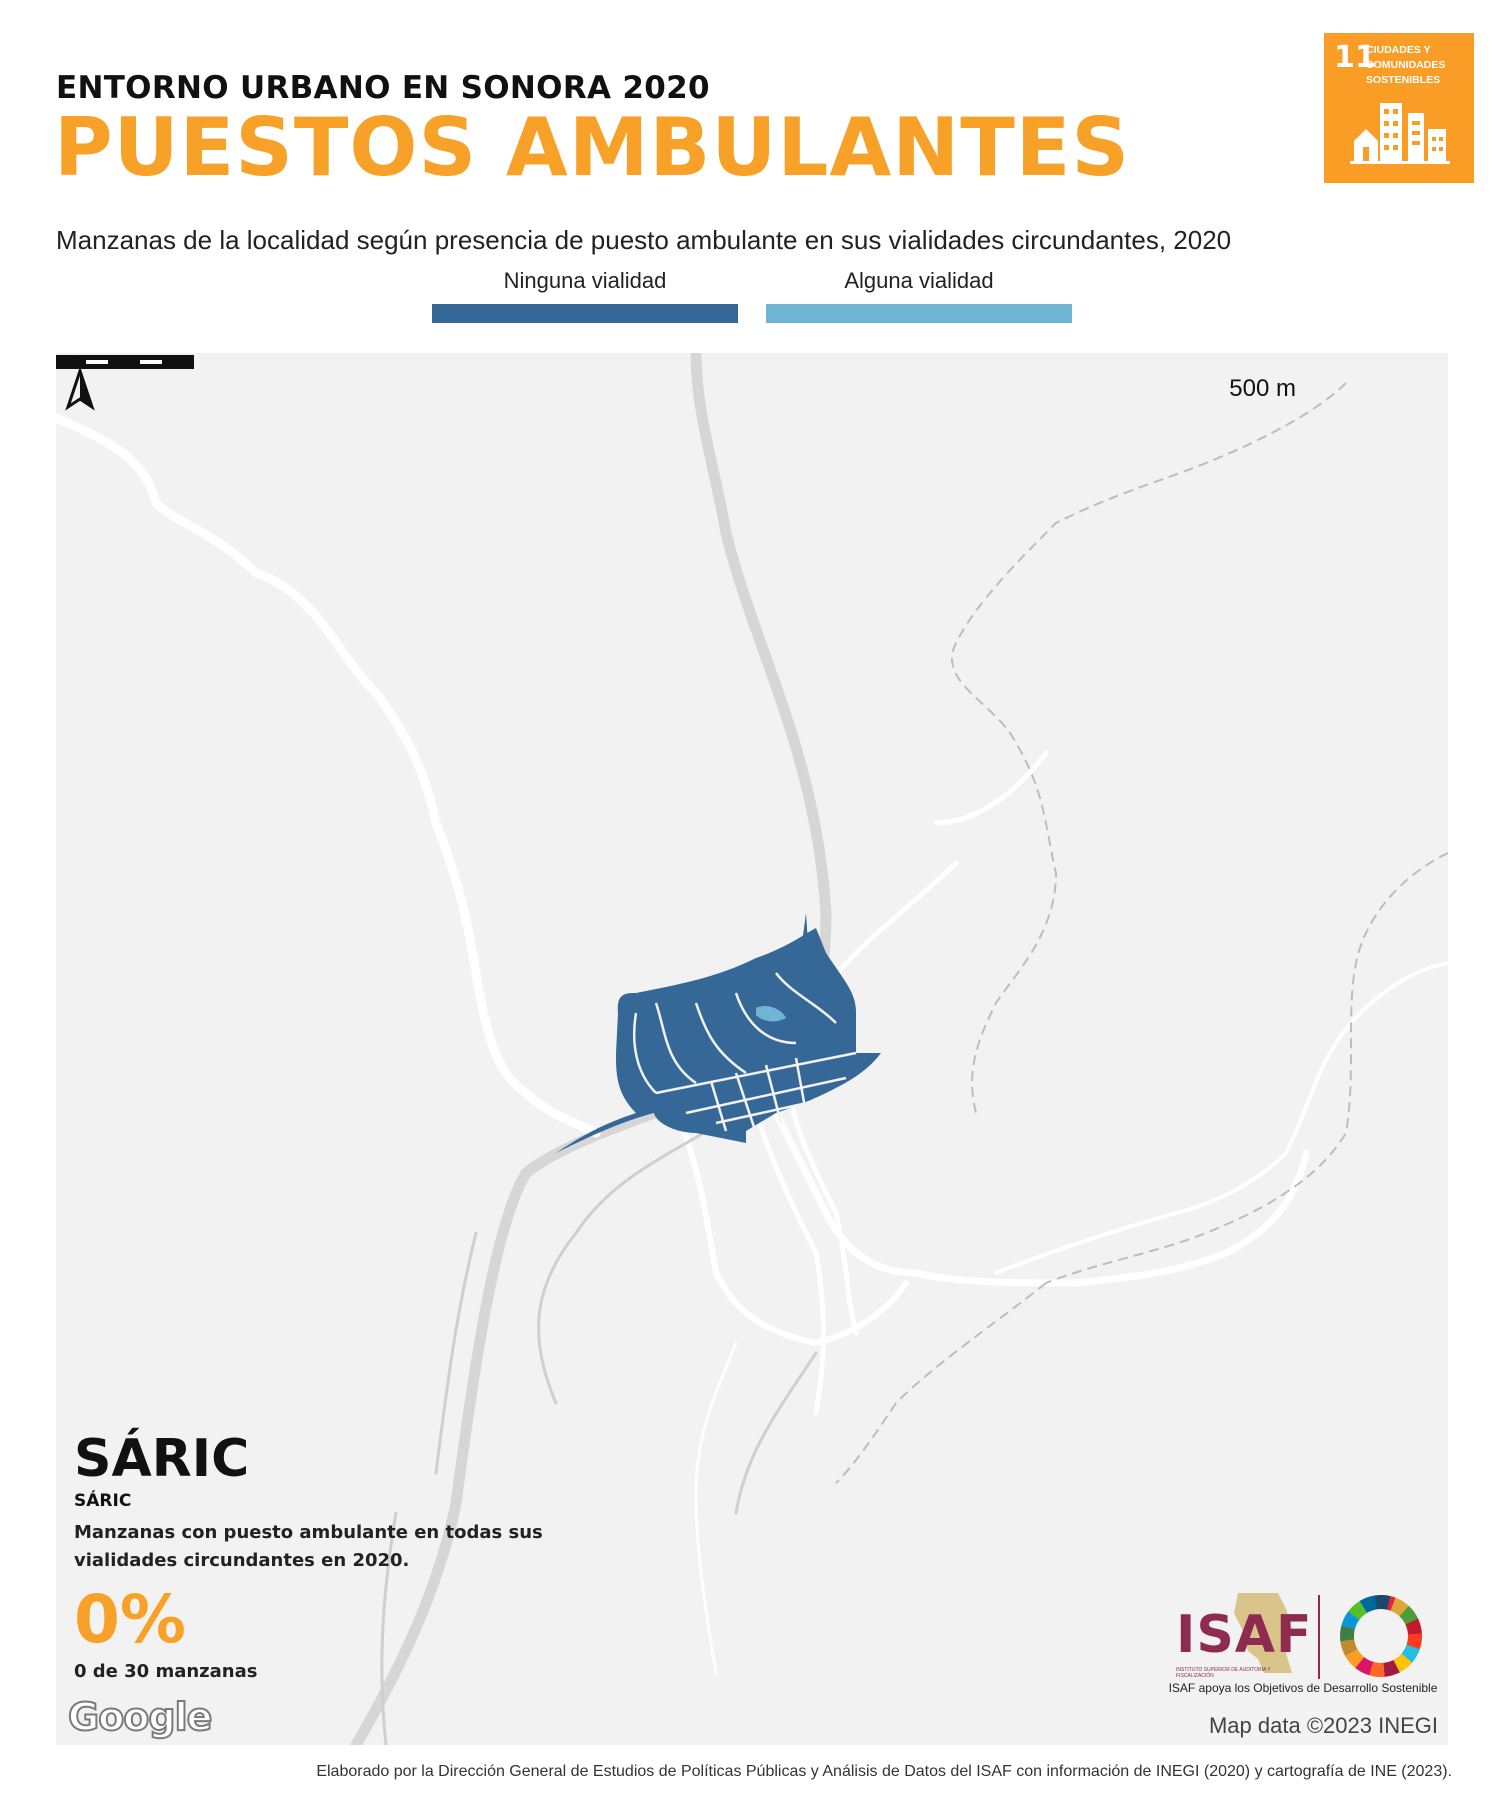  What do you see at coordinates (130, 1619) in the screenshot?
I see `summary-percent: 0%` at bounding box center [130, 1619].